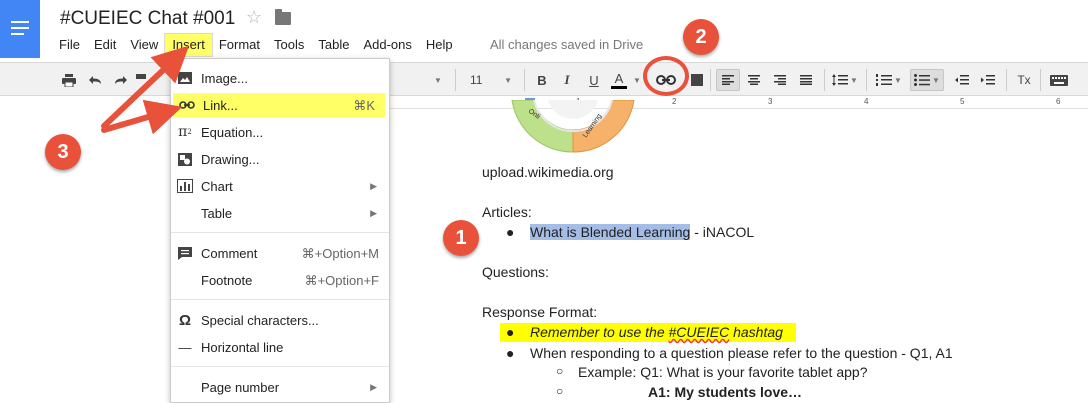 This screenshot has width=1088, height=403. I want to click on selected-article-link: What is Blended Learning, so click(610, 232).